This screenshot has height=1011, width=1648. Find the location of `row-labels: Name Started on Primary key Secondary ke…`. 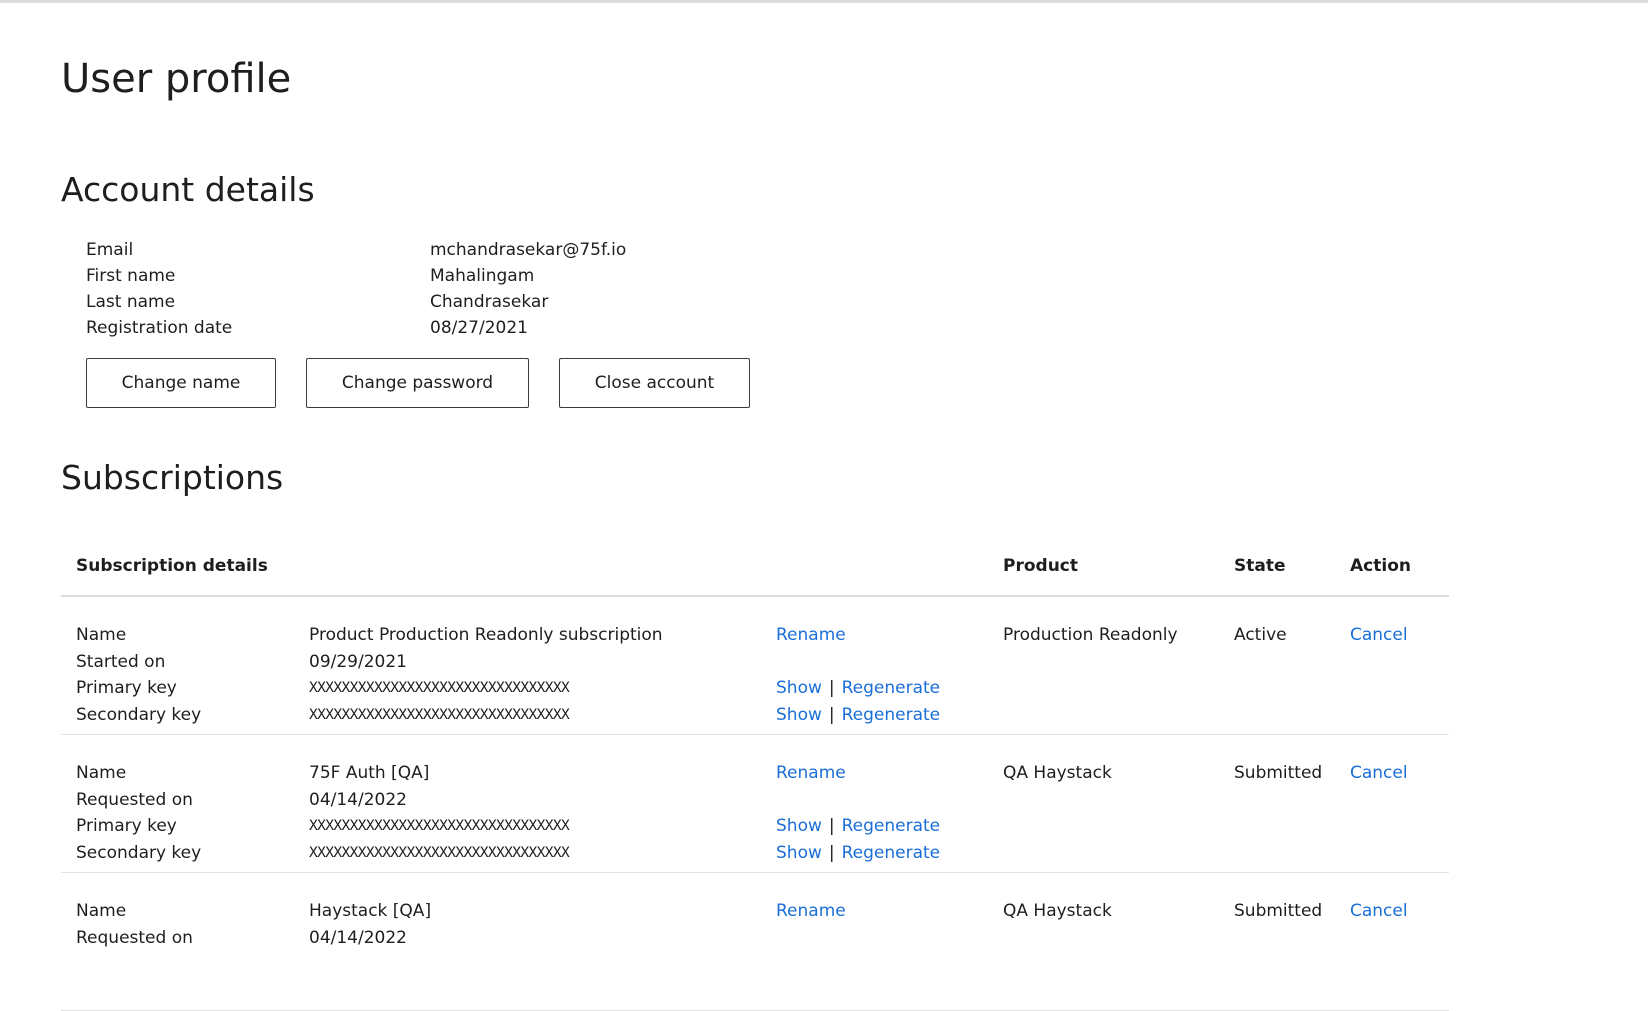

row-labels: Name Started on Primary key Secondary ke… is located at coordinates (138, 675).